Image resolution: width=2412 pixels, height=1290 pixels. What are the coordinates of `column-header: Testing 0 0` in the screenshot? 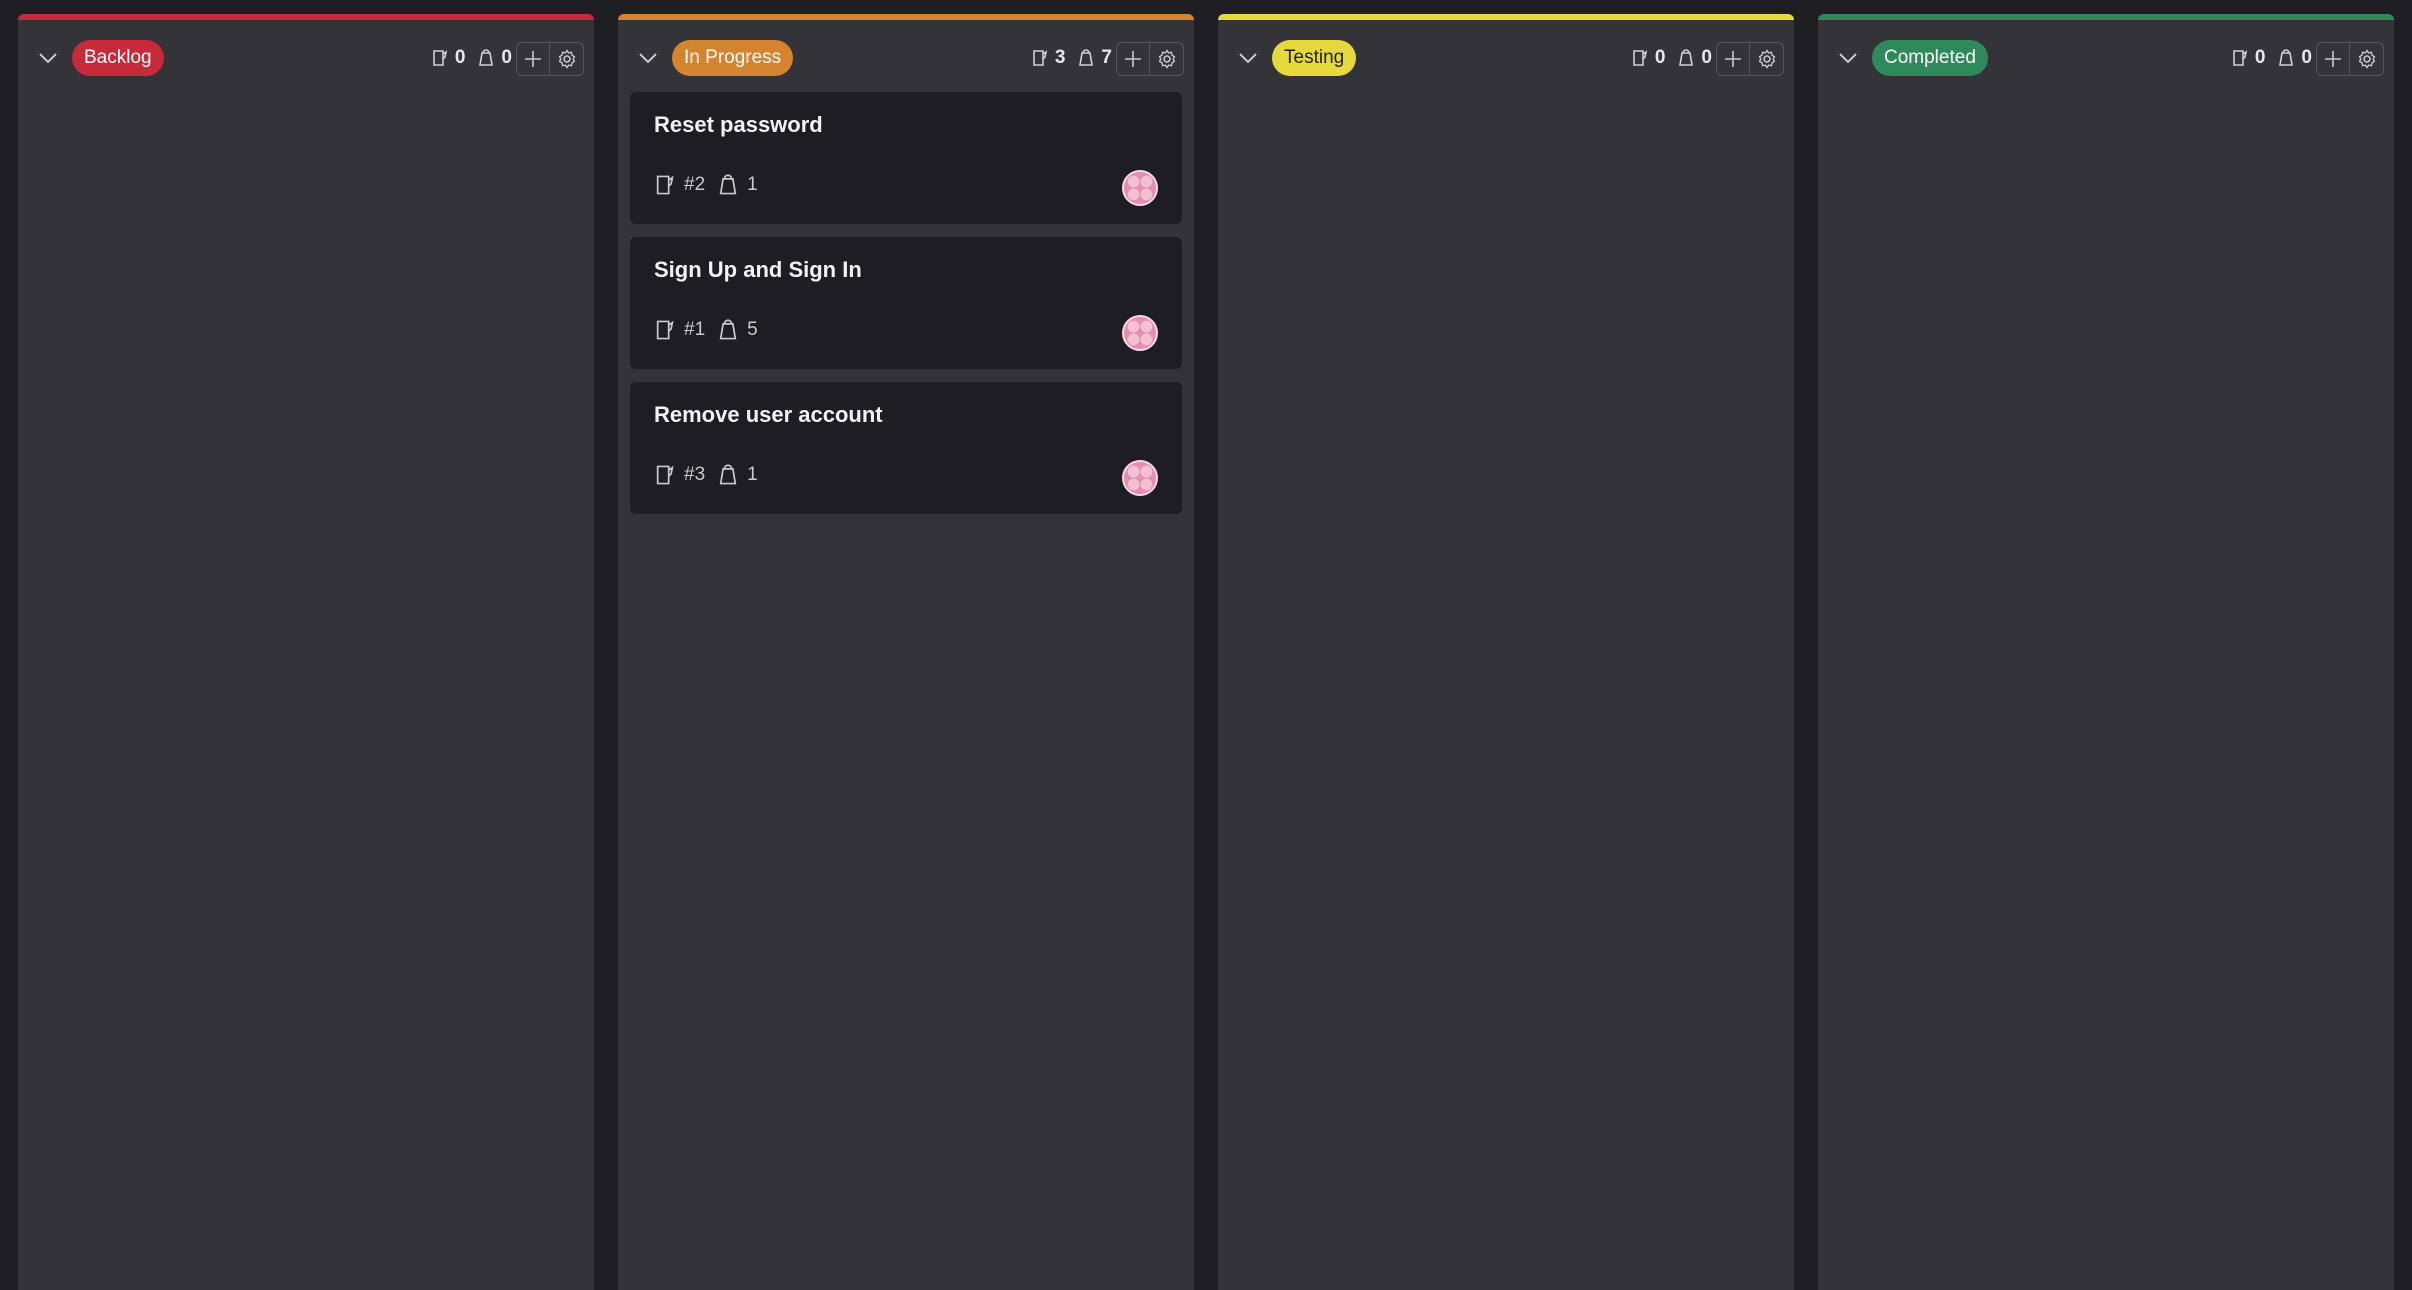 It's located at (1506, 58).